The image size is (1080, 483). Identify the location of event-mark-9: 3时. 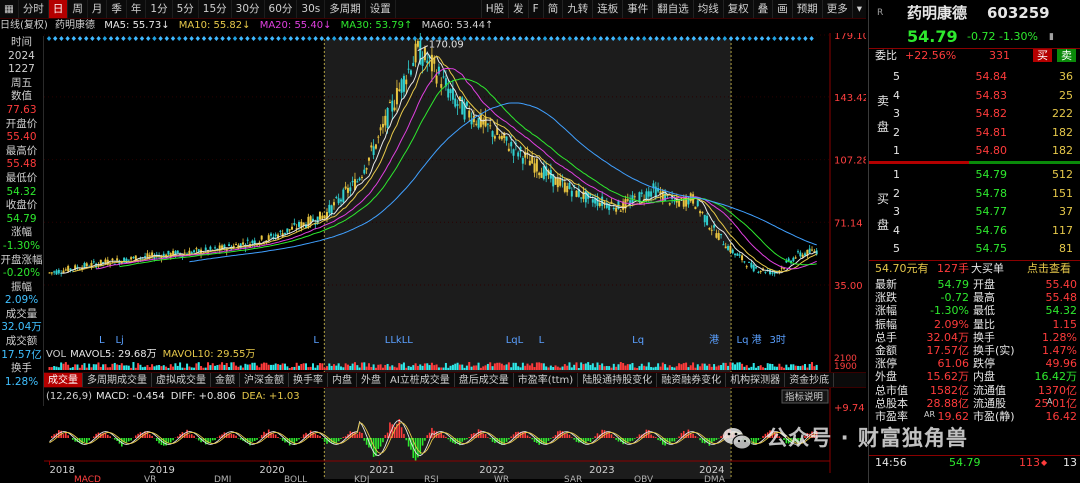
(778, 340).